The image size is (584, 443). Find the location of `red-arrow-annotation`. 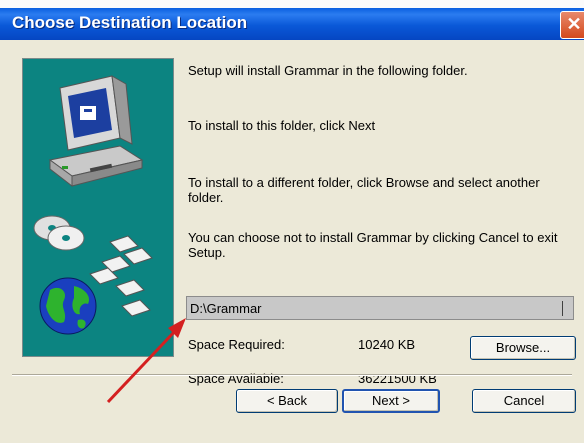

red-arrow-annotation is located at coordinates (146, 361).